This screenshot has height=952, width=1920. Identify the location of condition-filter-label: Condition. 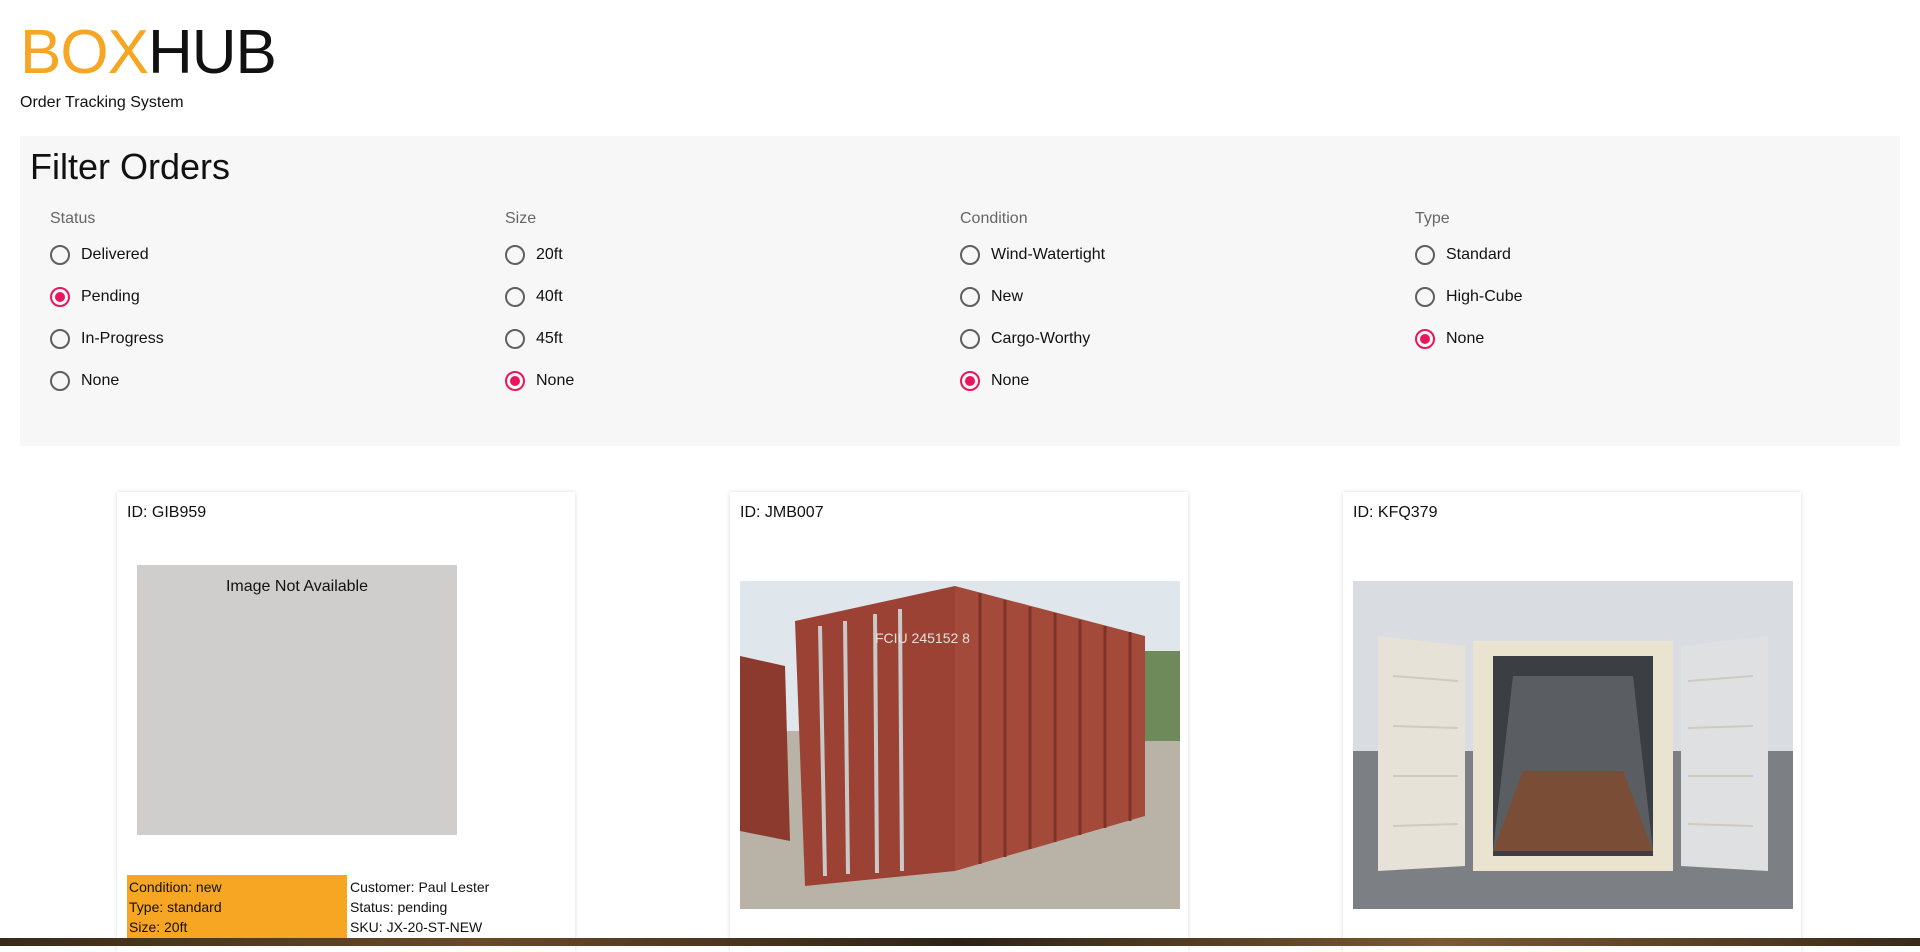
(994, 218).